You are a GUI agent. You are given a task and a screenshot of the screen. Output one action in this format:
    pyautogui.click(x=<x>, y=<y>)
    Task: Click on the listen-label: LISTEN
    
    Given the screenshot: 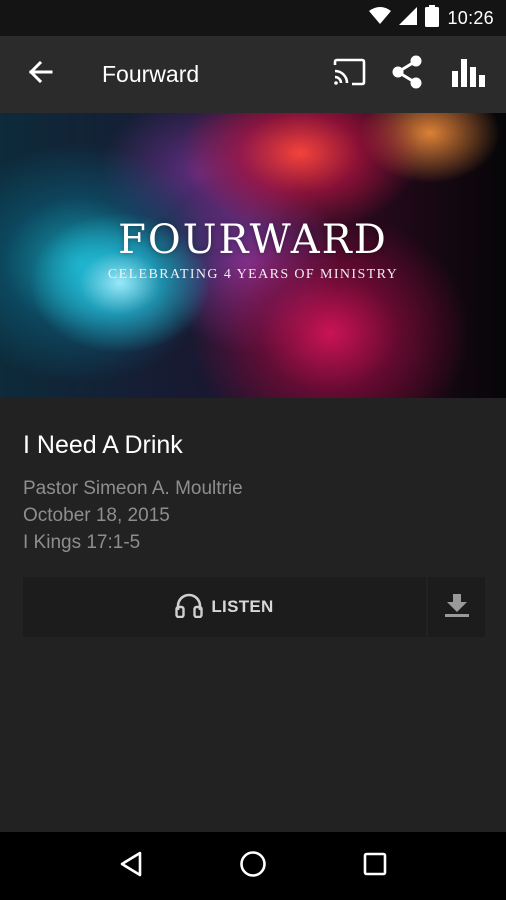 What is the action you would take?
    pyautogui.click(x=242, y=606)
    